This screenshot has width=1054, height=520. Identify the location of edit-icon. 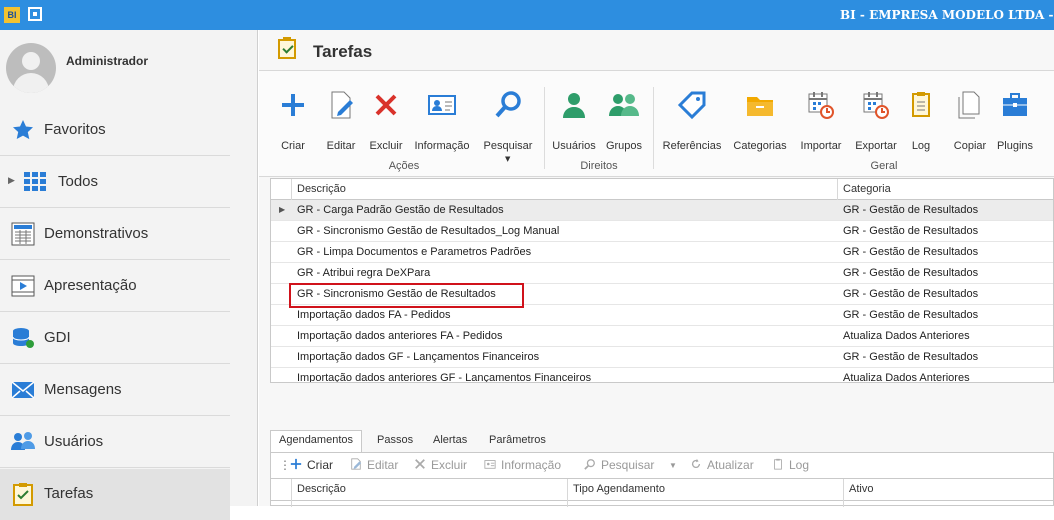
(356, 464).